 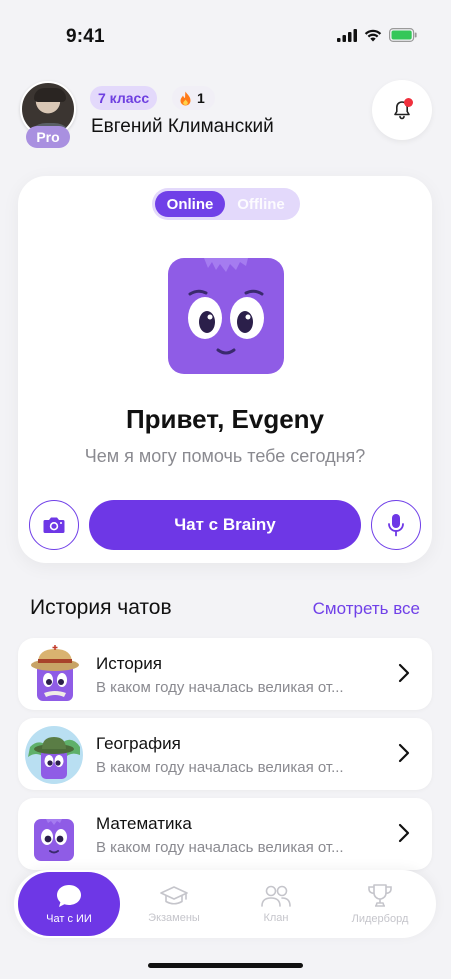 I want to click on math-mascot-icon, so click(x=54, y=840).